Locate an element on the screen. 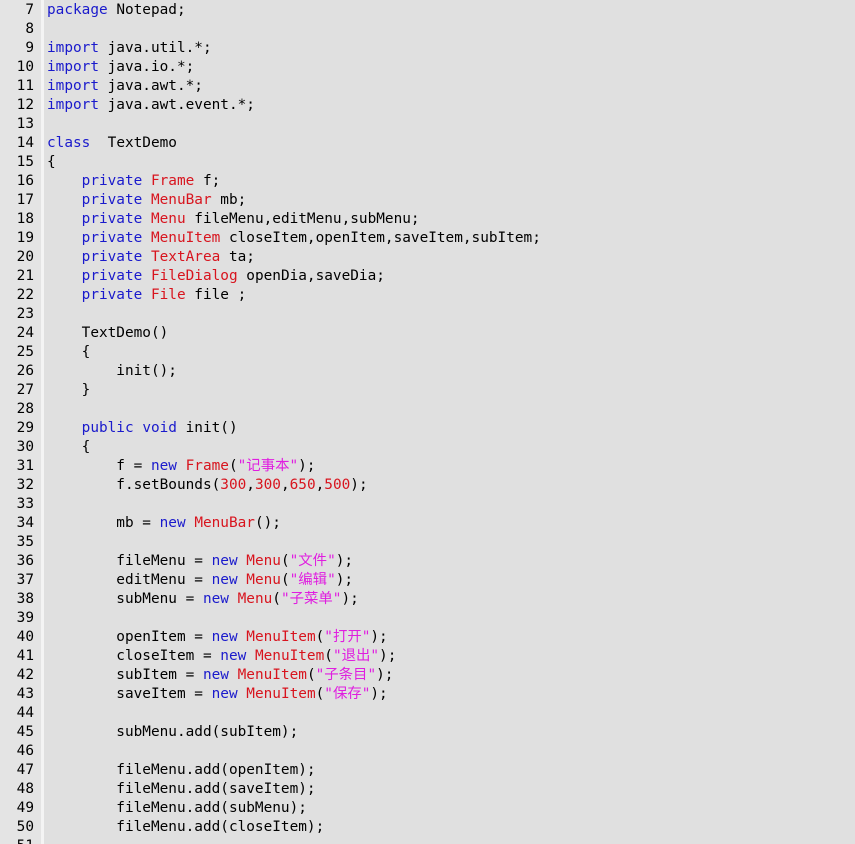  code-text: f = new Frame("记事本"); is located at coordinates (181, 466).